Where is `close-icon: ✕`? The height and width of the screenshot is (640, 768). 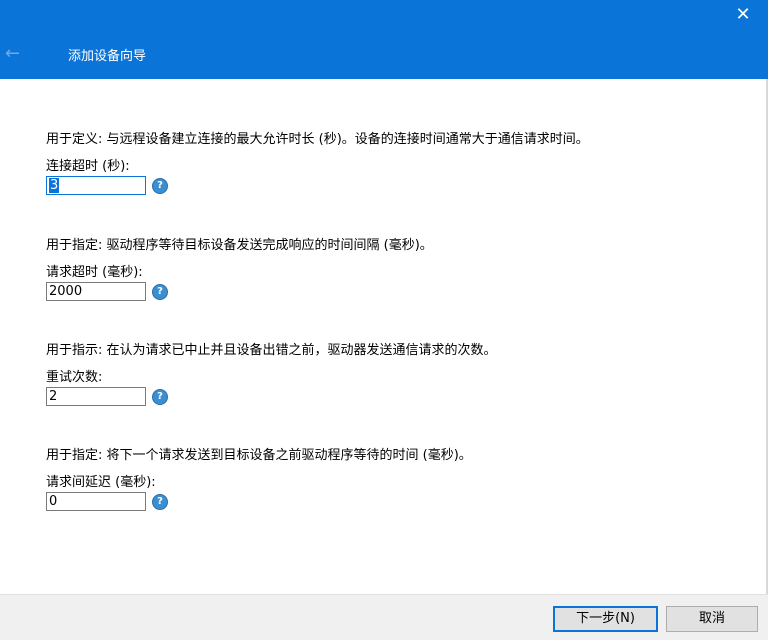
close-icon: ✕ is located at coordinates (743, 15).